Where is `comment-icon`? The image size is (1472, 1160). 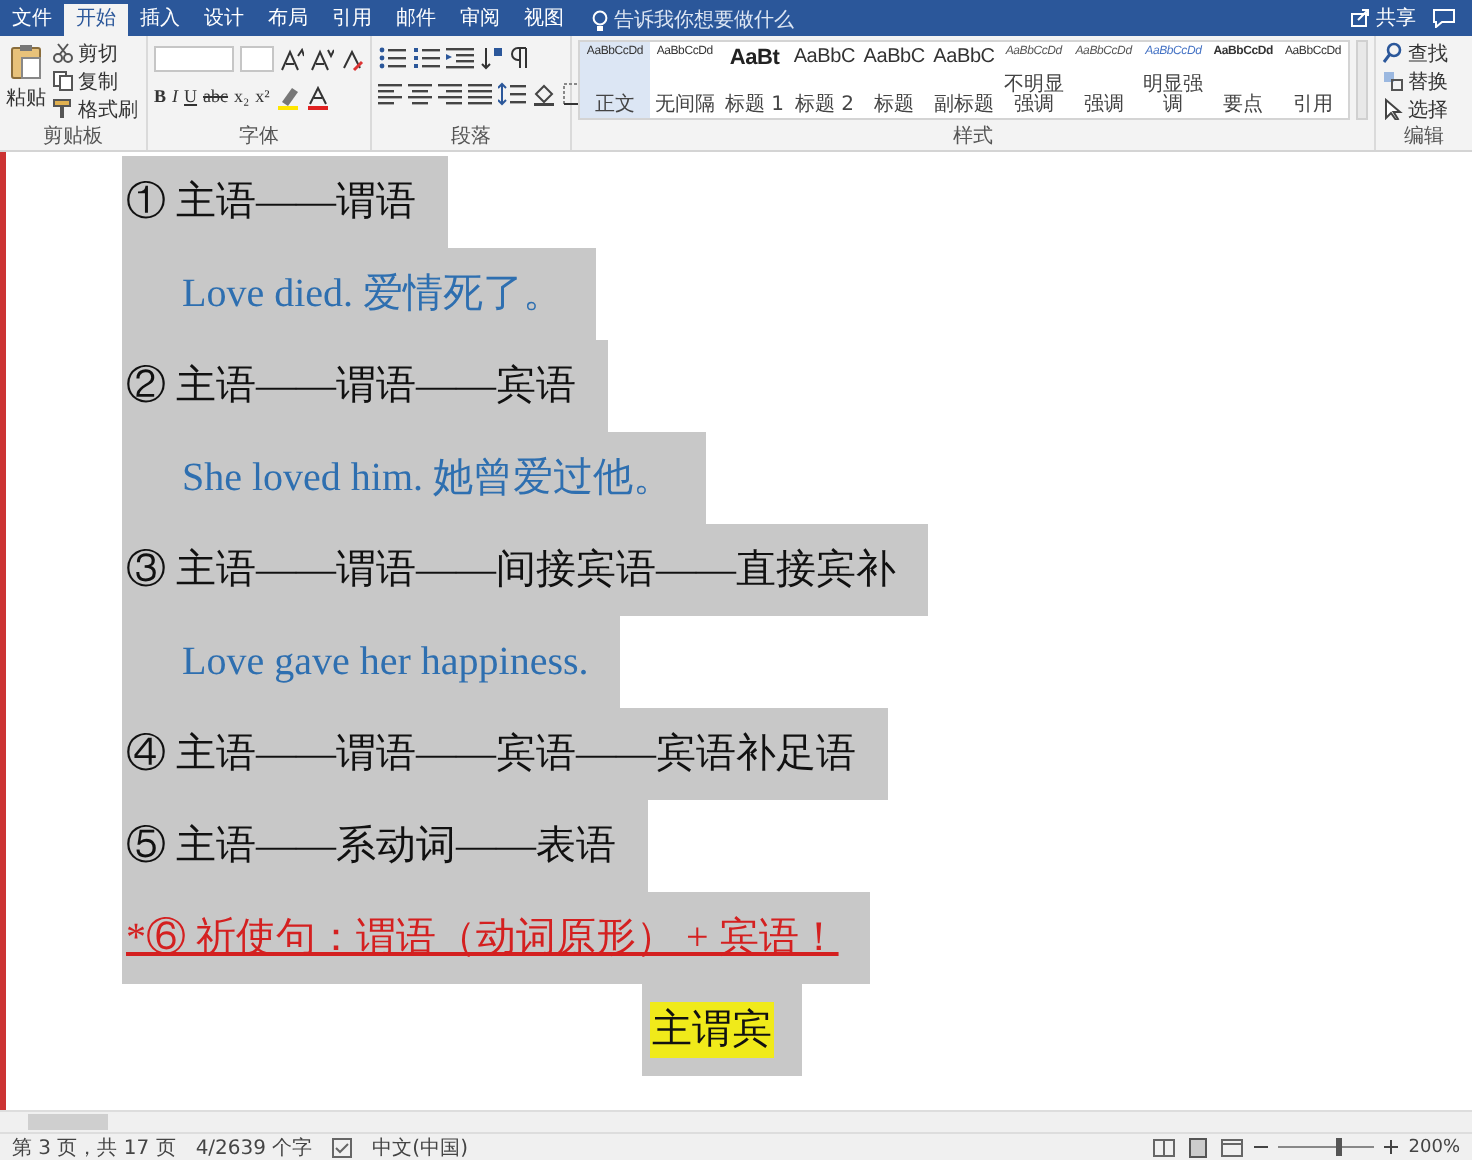
comment-icon is located at coordinates (1444, 18).